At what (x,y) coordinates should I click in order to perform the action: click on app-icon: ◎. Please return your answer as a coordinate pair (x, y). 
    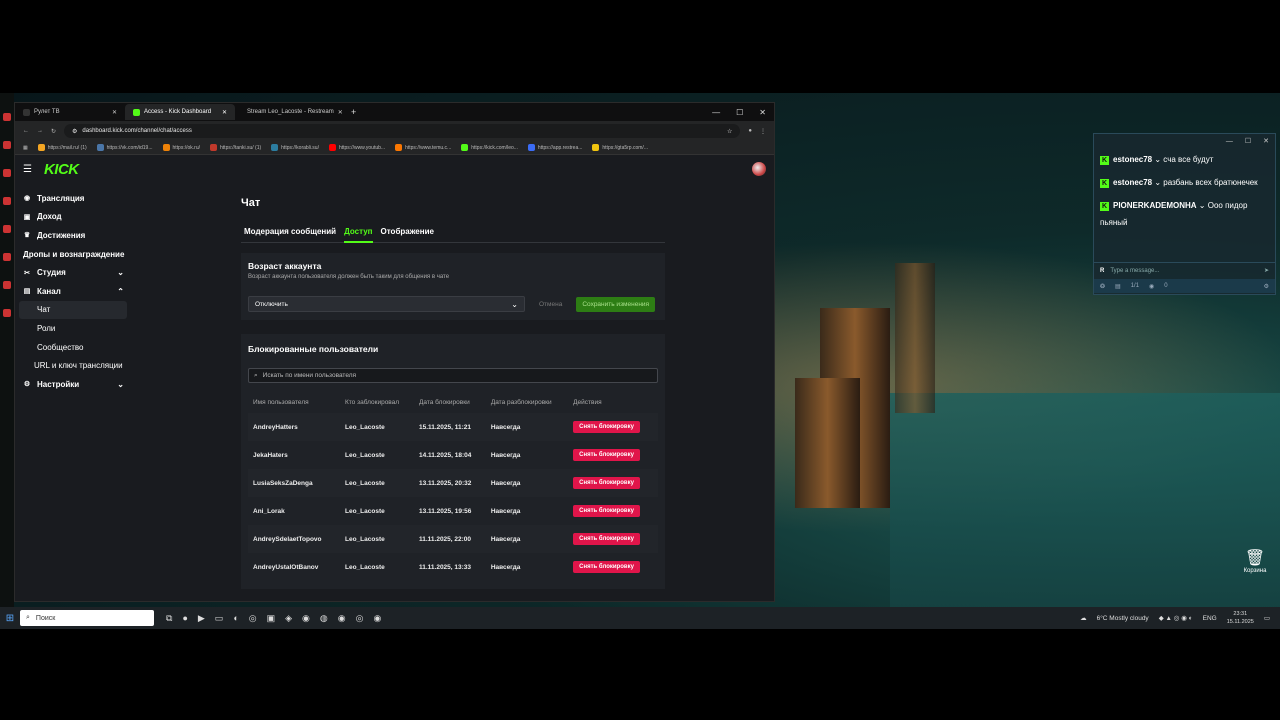
    Looking at the image, I should click on (360, 618).